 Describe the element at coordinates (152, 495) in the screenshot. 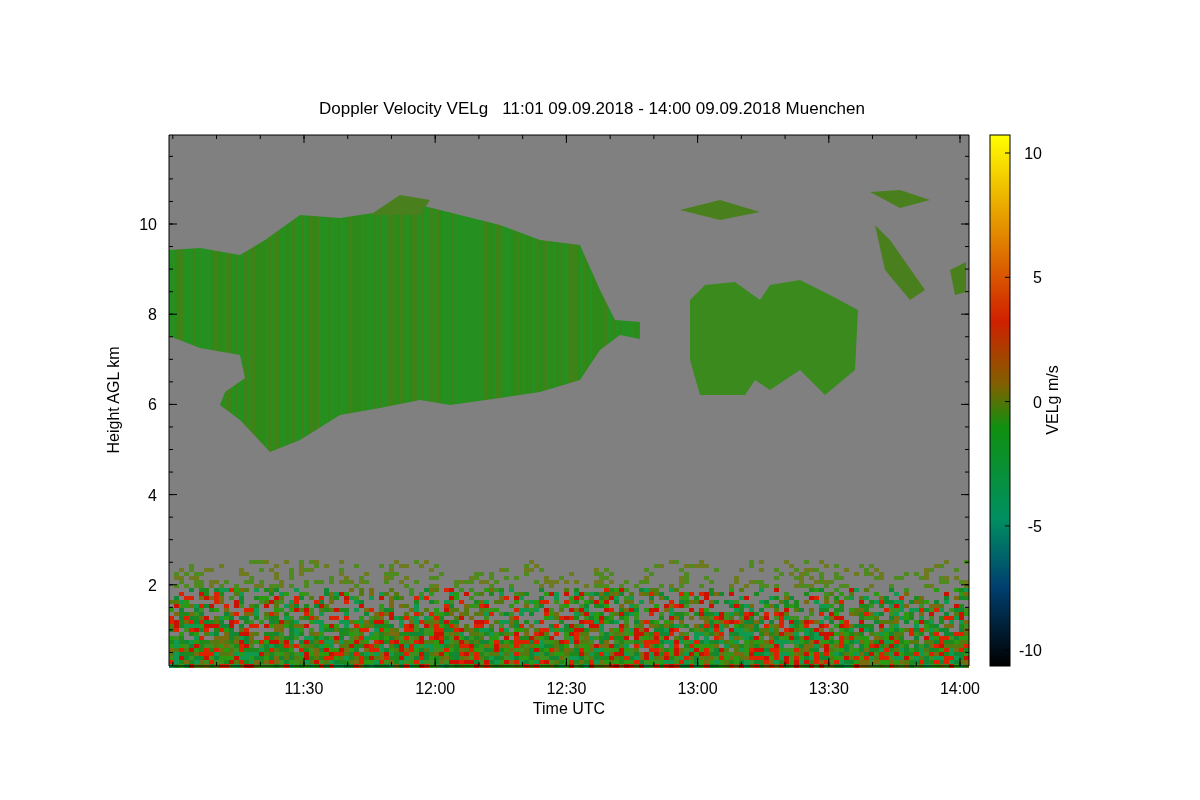

I see `y-tick-label: 4` at that location.